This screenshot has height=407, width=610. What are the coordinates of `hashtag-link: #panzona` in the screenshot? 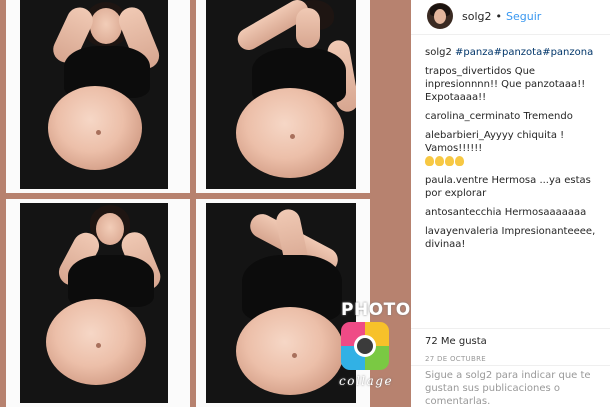 It's located at (567, 52).